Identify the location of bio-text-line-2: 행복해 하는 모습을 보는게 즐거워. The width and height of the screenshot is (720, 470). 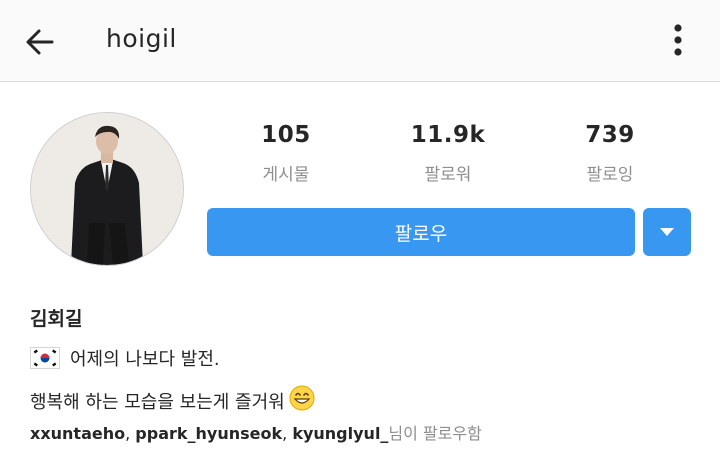
(157, 402).